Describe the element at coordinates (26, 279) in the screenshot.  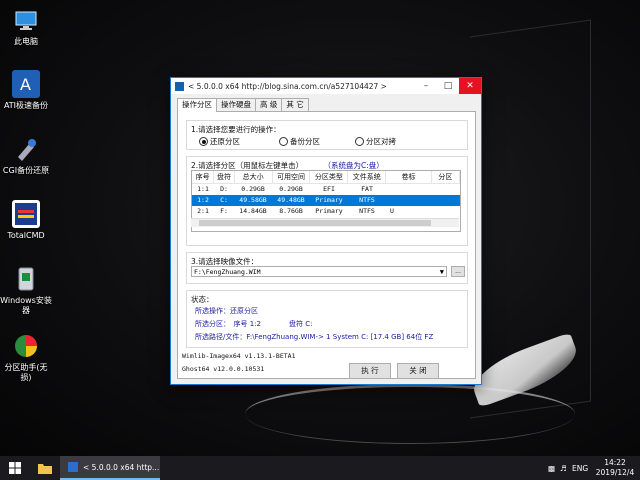
I see `windows-installer-icon` at that location.